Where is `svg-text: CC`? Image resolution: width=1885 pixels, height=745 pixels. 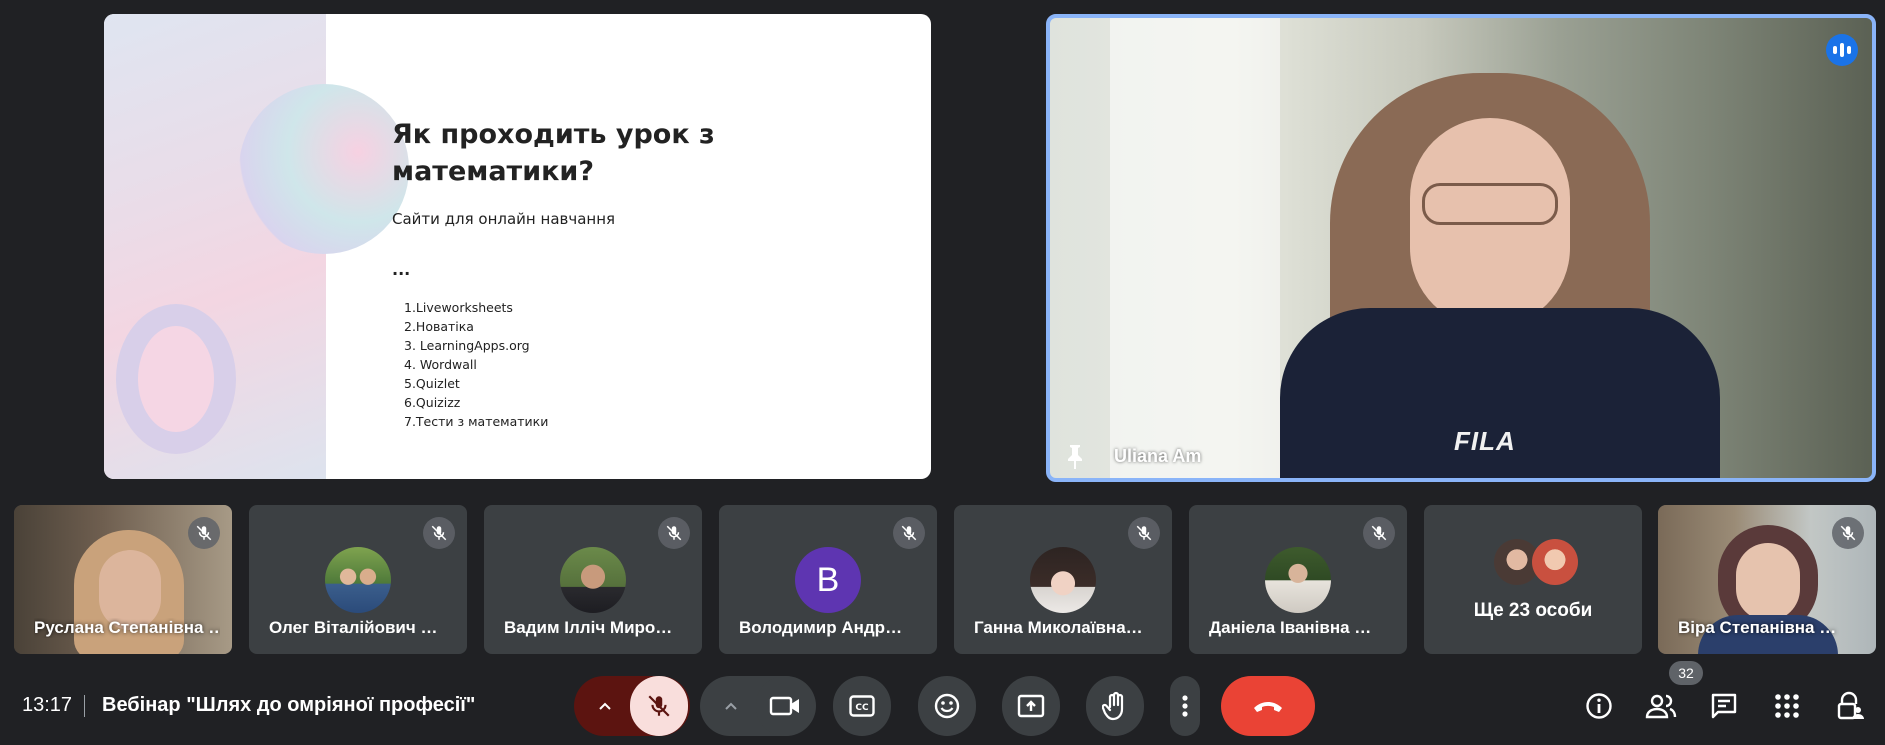 svg-text: CC is located at coordinates (862, 708).